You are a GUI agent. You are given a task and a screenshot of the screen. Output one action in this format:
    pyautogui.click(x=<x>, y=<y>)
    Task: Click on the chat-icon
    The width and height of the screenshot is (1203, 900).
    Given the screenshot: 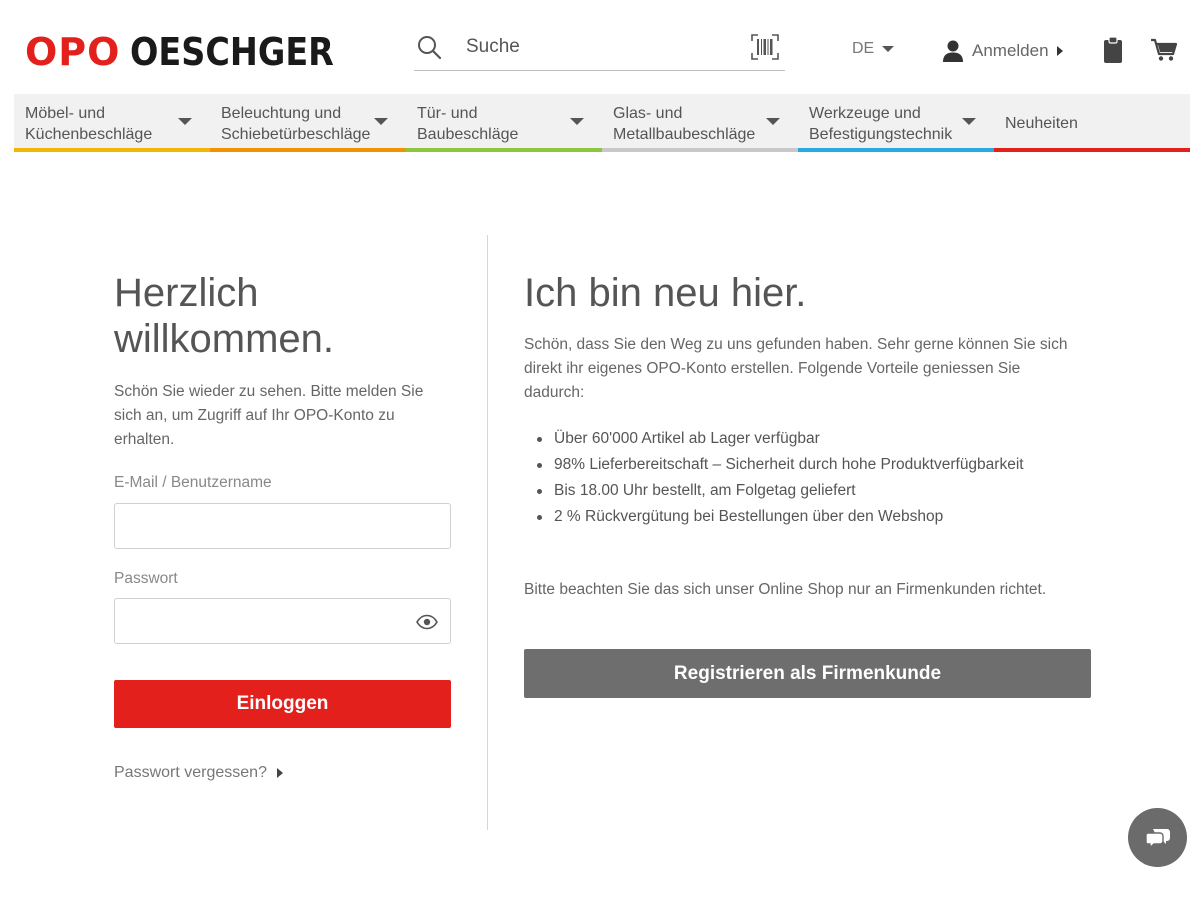 What is the action you would take?
    pyautogui.click(x=1157, y=838)
    